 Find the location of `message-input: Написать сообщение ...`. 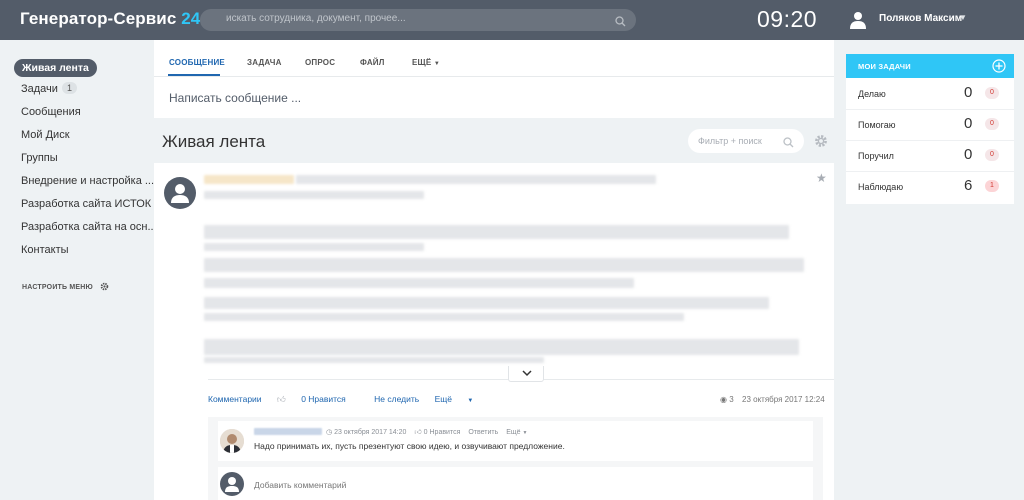

message-input: Написать сообщение ... is located at coordinates (235, 98).